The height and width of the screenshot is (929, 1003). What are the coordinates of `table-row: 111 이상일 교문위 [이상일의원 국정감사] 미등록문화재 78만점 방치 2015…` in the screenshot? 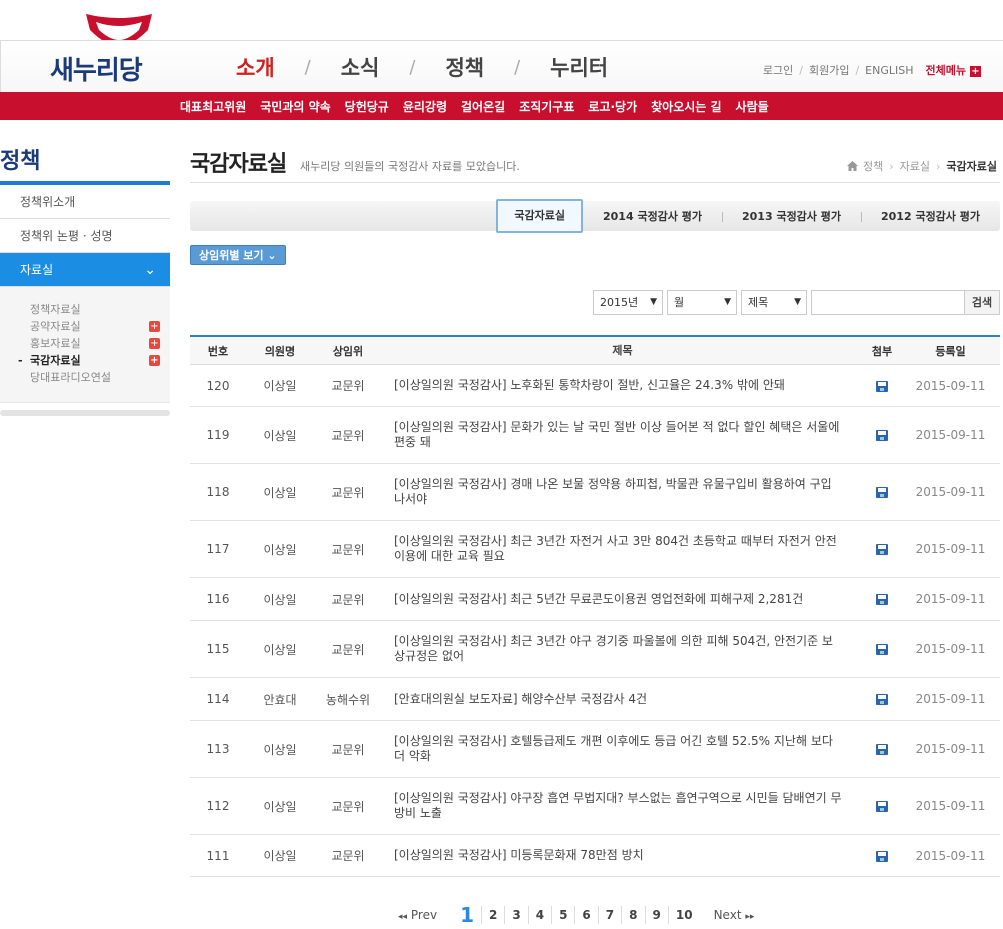 It's located at (595, 856).